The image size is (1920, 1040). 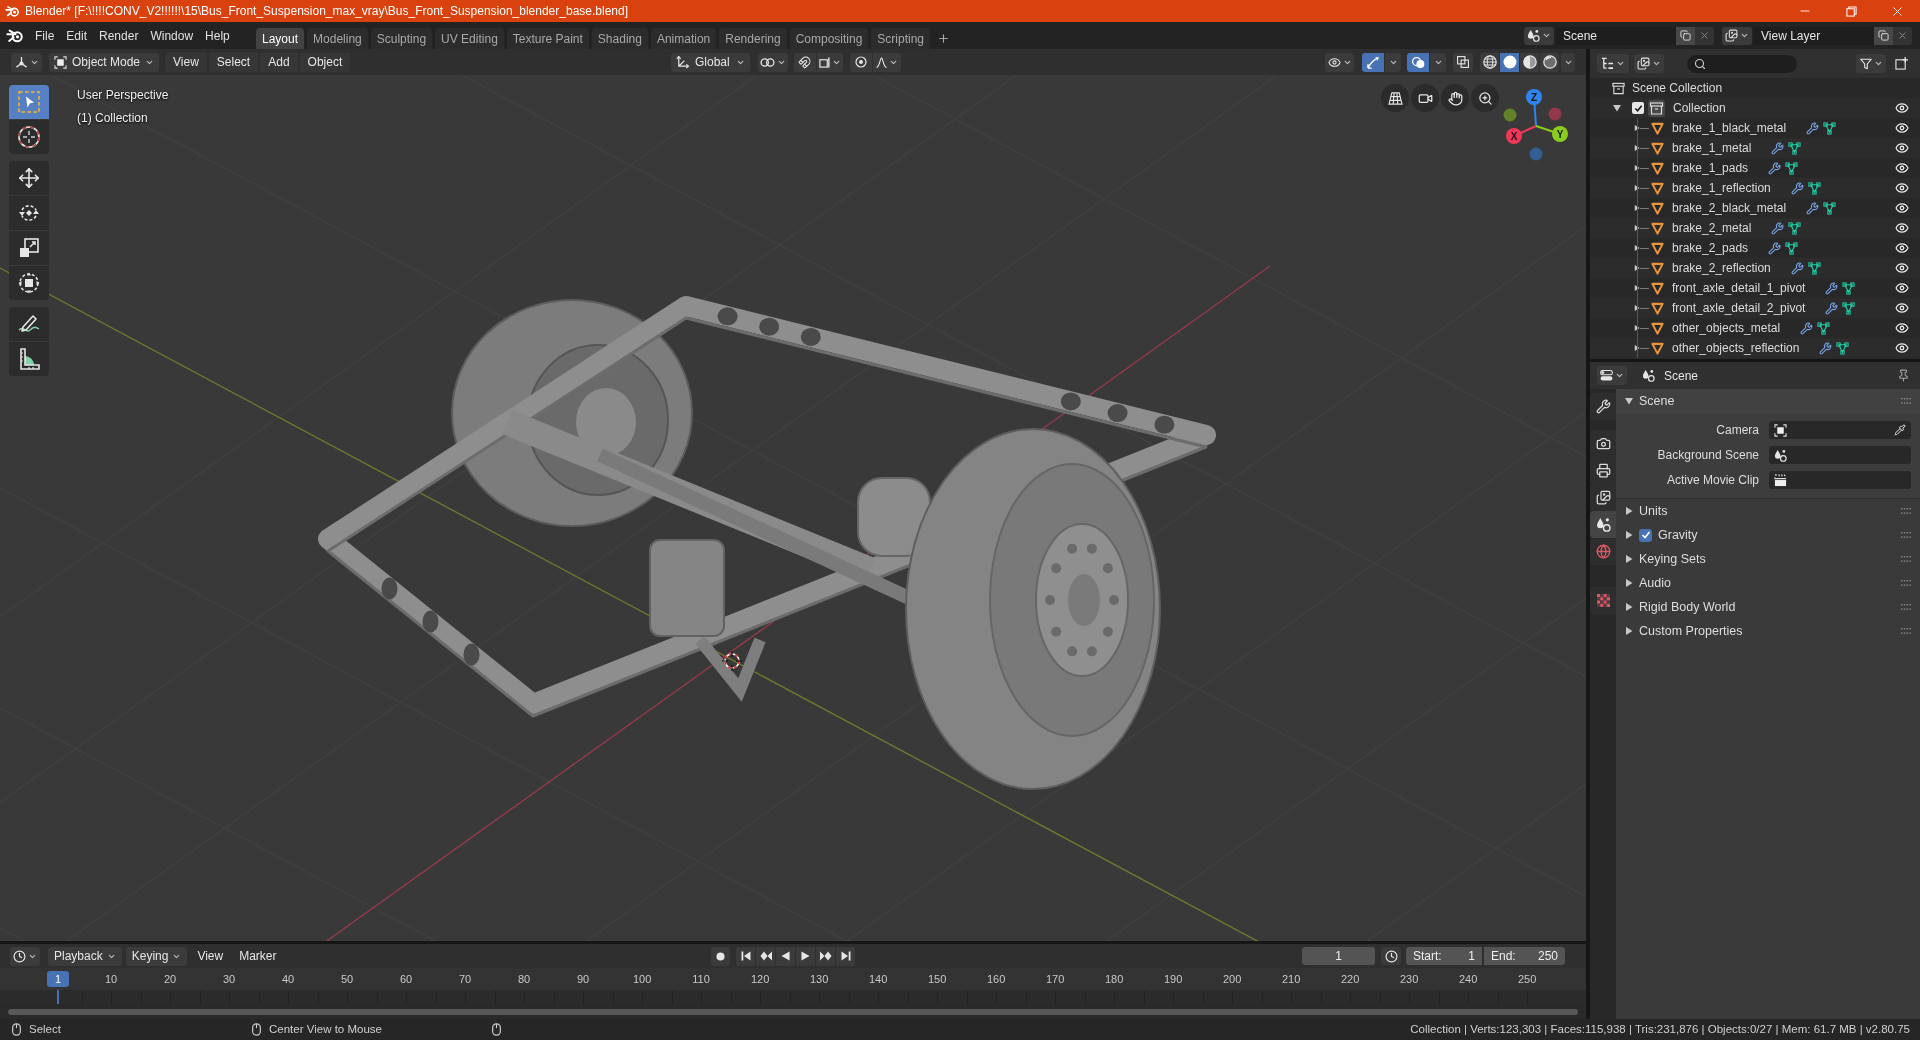 I want to click on workspace-tab: Modeling, so click(x=337, y=38).